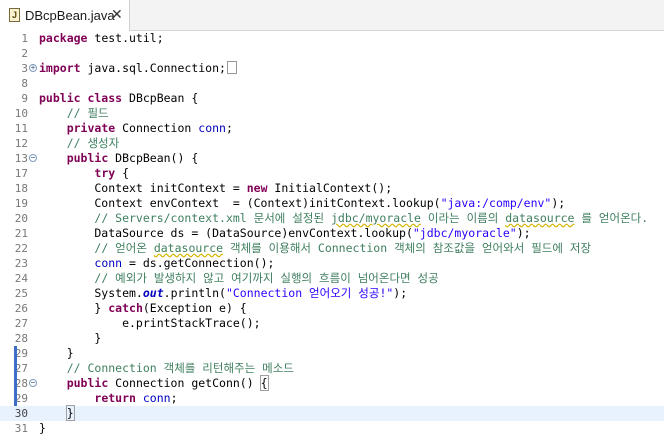 This screenshot has width=664, height=436. Describe the element at coordinates (332, 98) in the screenshot. I see `code-line: 9 public class DBcpBean {` at that location.